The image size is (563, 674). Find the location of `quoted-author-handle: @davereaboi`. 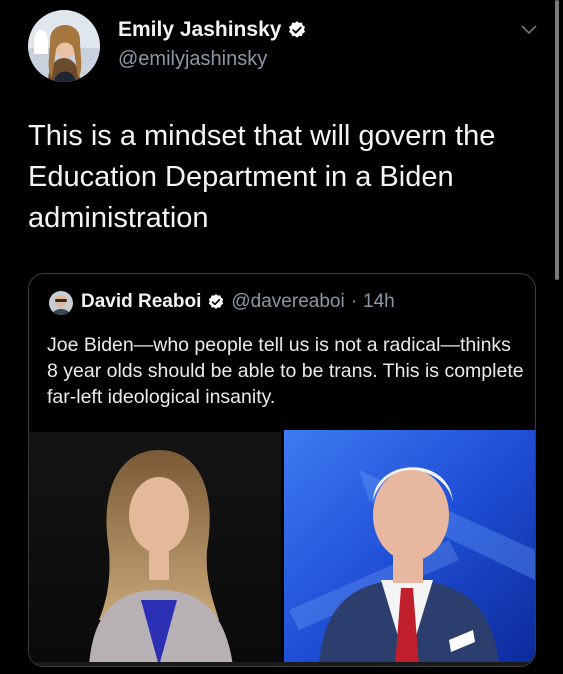

quoted-author-handle: @davereaboi is located at coordinates (287, 302).